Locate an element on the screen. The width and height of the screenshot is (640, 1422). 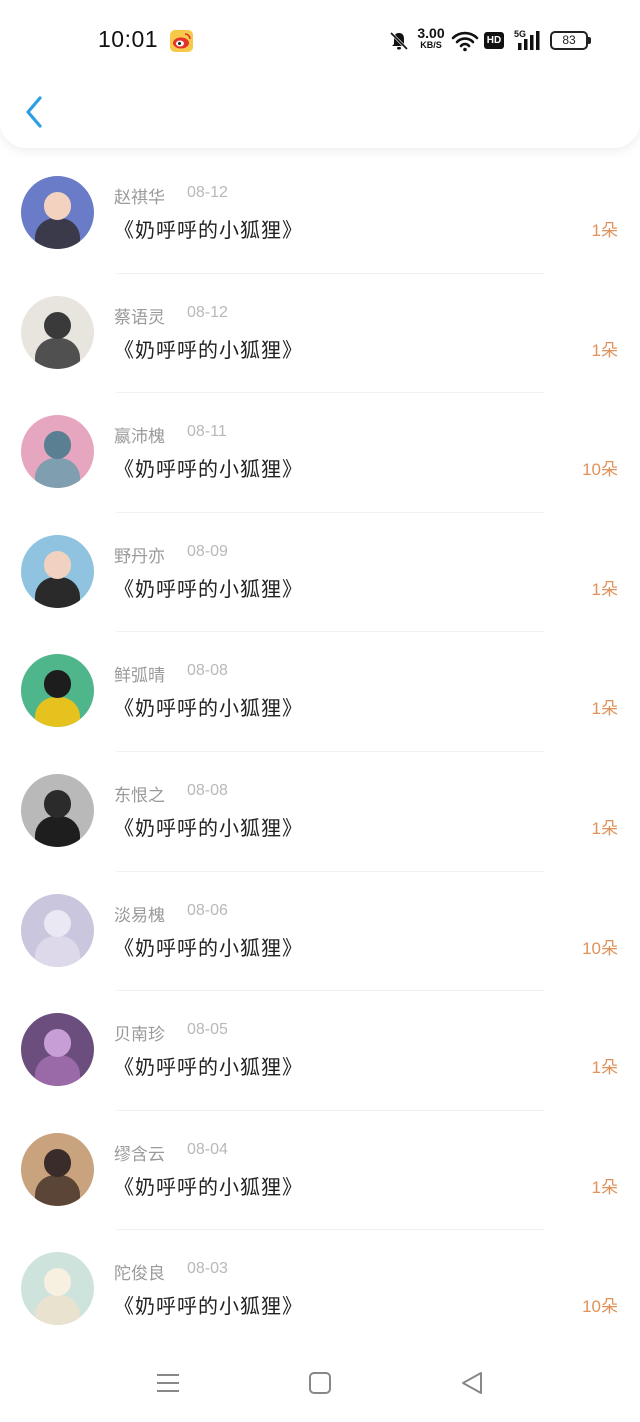
list-item: 鲜弧晴 08-08 《奶呼呼的小狐狸》 1朵 is located at coordinates (320, 692).